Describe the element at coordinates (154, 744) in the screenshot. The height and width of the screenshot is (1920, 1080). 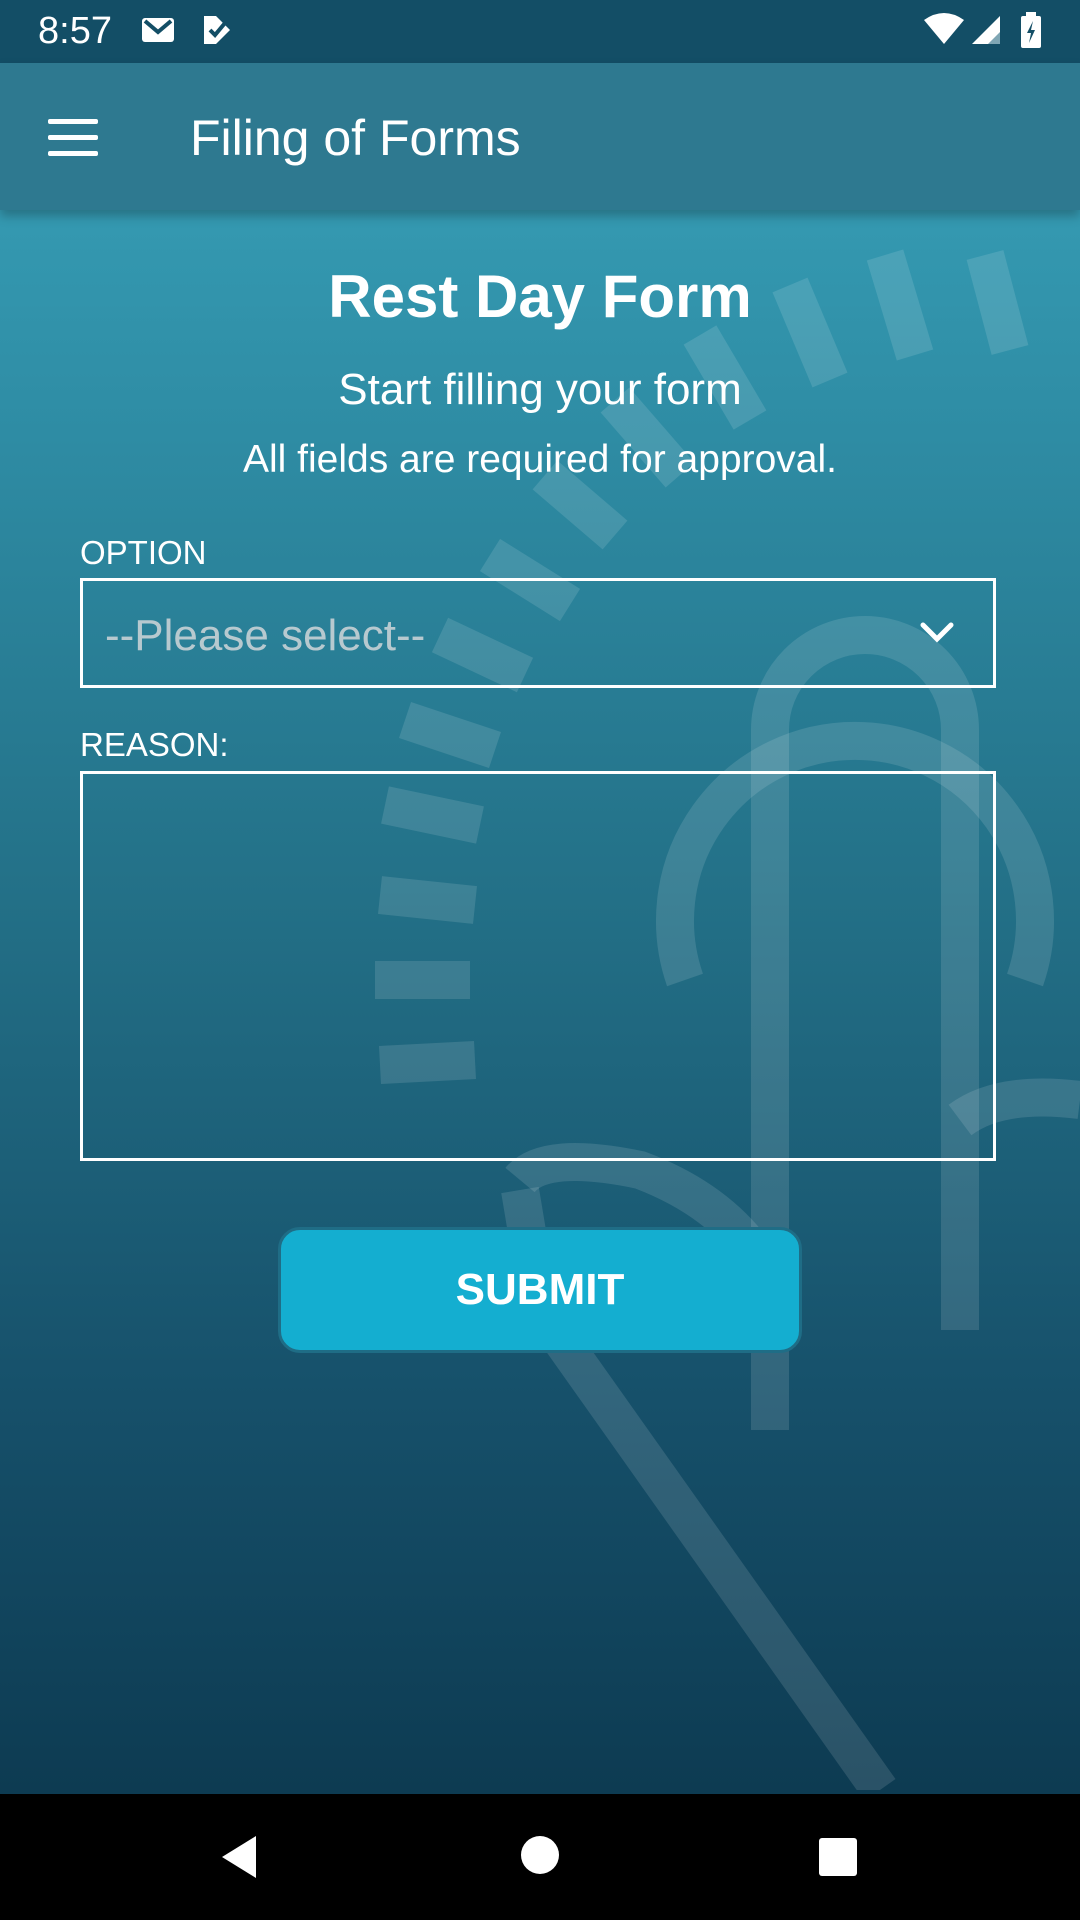
I see `reason-label: REASON:` at that location.